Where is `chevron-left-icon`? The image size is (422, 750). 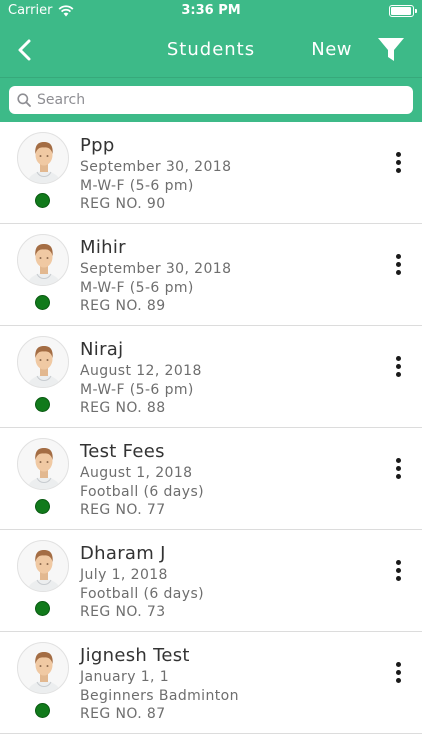
chevron-left-icon is located at coordinates (24, 50).